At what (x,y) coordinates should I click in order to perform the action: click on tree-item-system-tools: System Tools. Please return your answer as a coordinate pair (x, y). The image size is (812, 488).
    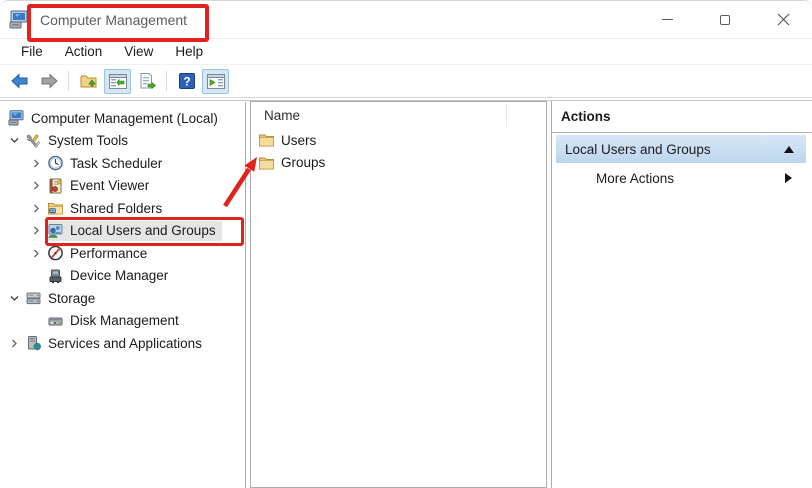
    Looking at the image, I should click on (122, 141).